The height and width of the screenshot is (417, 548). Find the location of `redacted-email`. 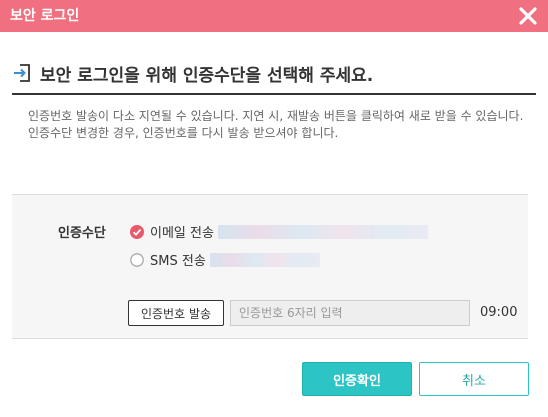

redacted-email is located at coordinates (322, 231).